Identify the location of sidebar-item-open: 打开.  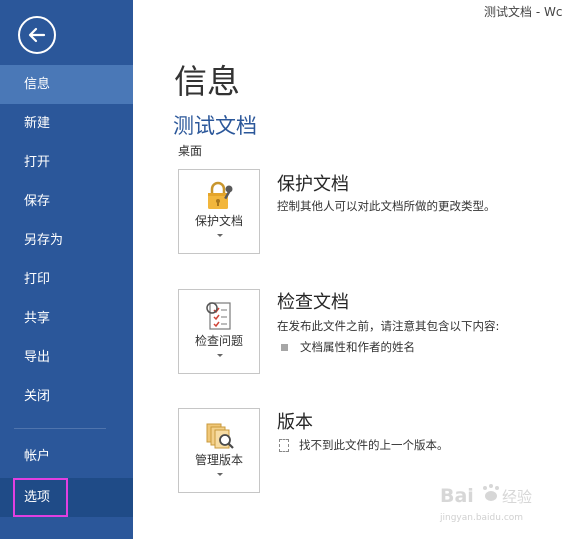
(66, 162).